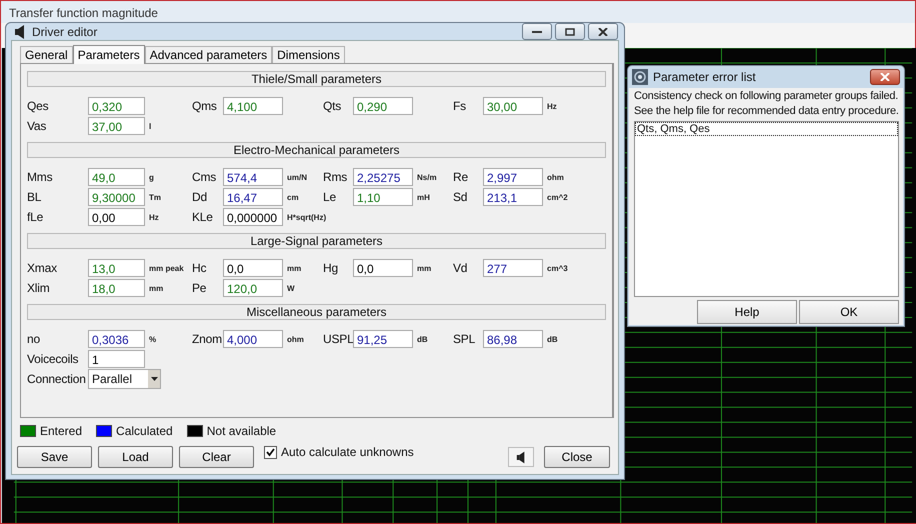 This screenshot has width=916, height=524. I want to click on close-icon, so click(603, 32).